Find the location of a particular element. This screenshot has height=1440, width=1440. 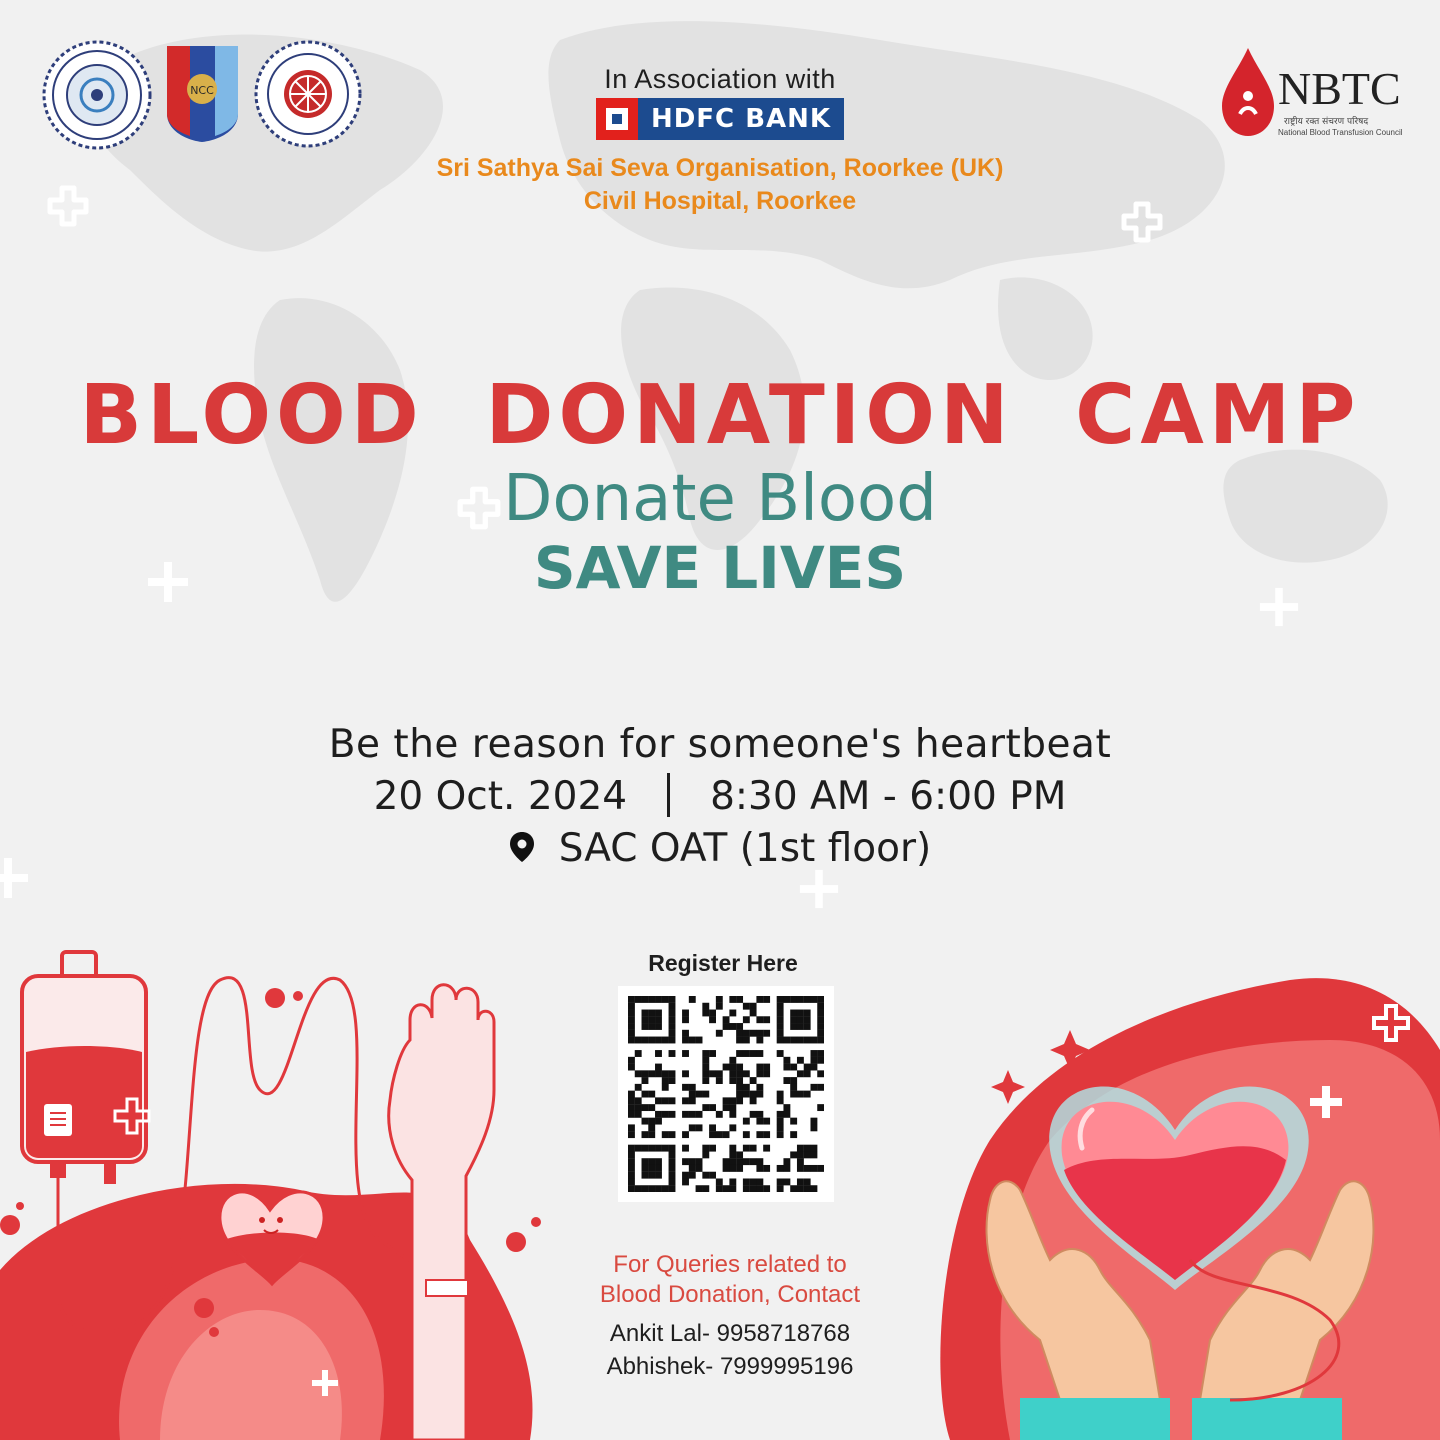

blood-drop-icon is located at coordinates (1248, 92).